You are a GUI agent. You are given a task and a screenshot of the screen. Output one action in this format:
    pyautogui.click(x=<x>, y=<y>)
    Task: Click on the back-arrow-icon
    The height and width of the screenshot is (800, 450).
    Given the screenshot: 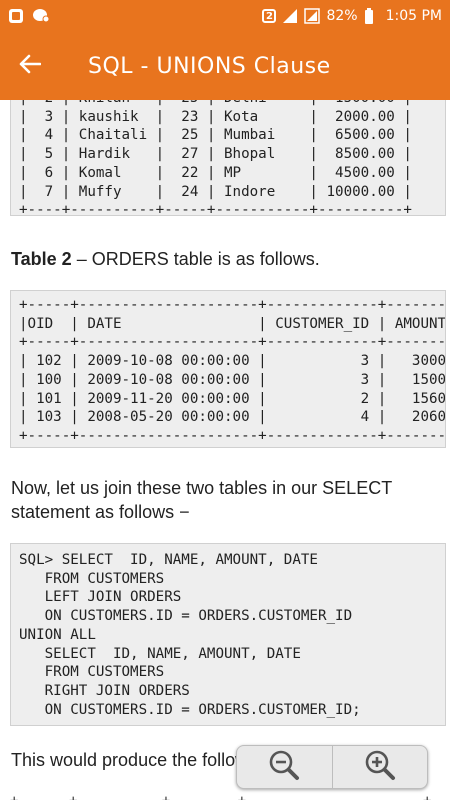 What is the action you would take?
    pyautogui.click(x=30, y=66)
    